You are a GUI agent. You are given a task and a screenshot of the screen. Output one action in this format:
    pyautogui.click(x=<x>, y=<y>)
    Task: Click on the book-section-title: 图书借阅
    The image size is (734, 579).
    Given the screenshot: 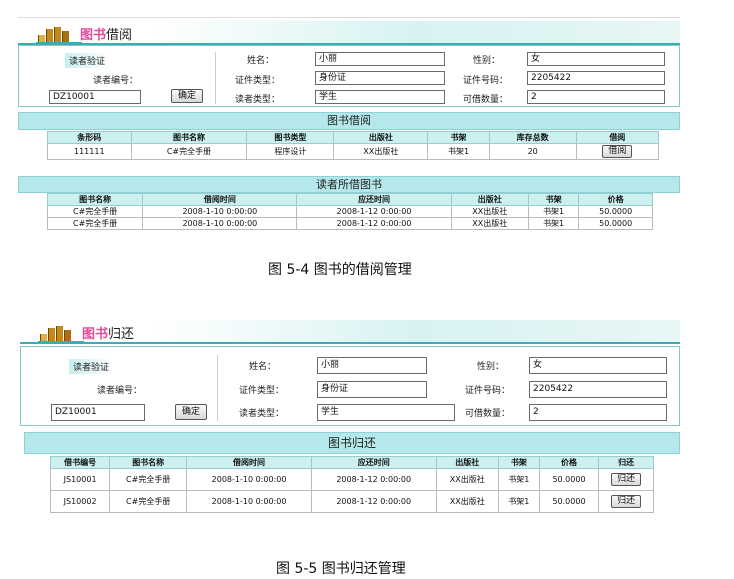 What is the action you would take?
    pyautogui.click(x=349, y=121)
    